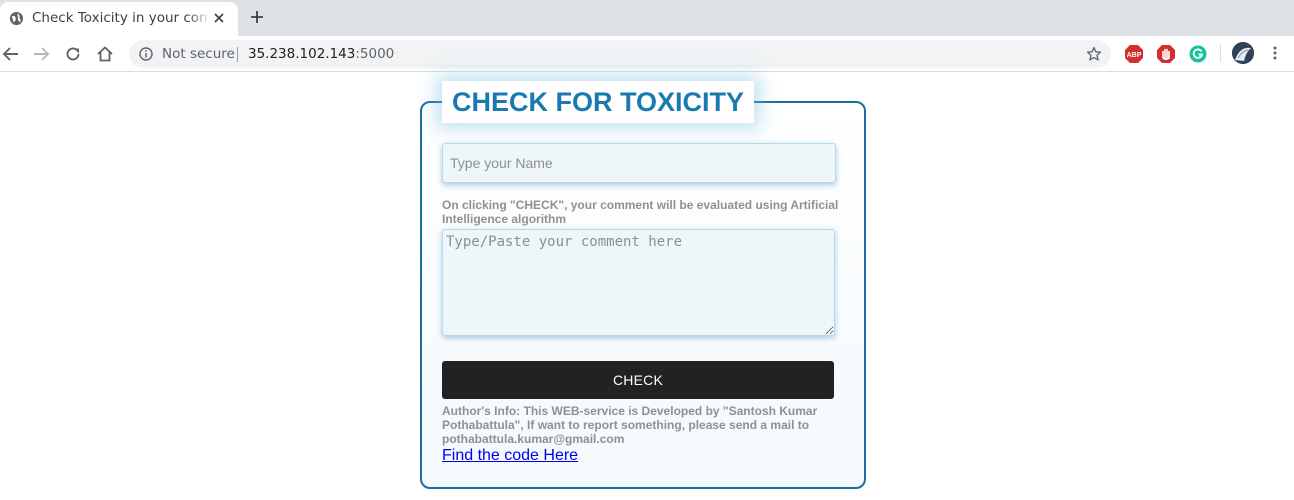  I want to click on adblock-plus-icon: ABP, so click(1134, 54).